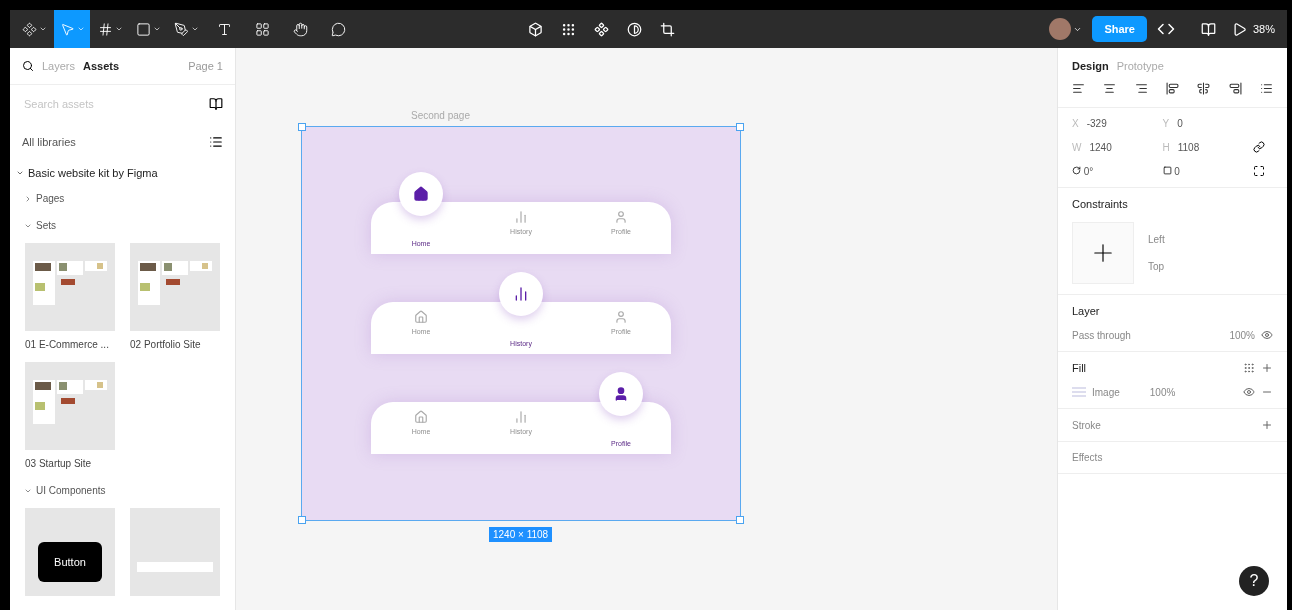  Describe the element at coordinates (1166, 147) in the screenshot. I see `field-label: H` at that location.